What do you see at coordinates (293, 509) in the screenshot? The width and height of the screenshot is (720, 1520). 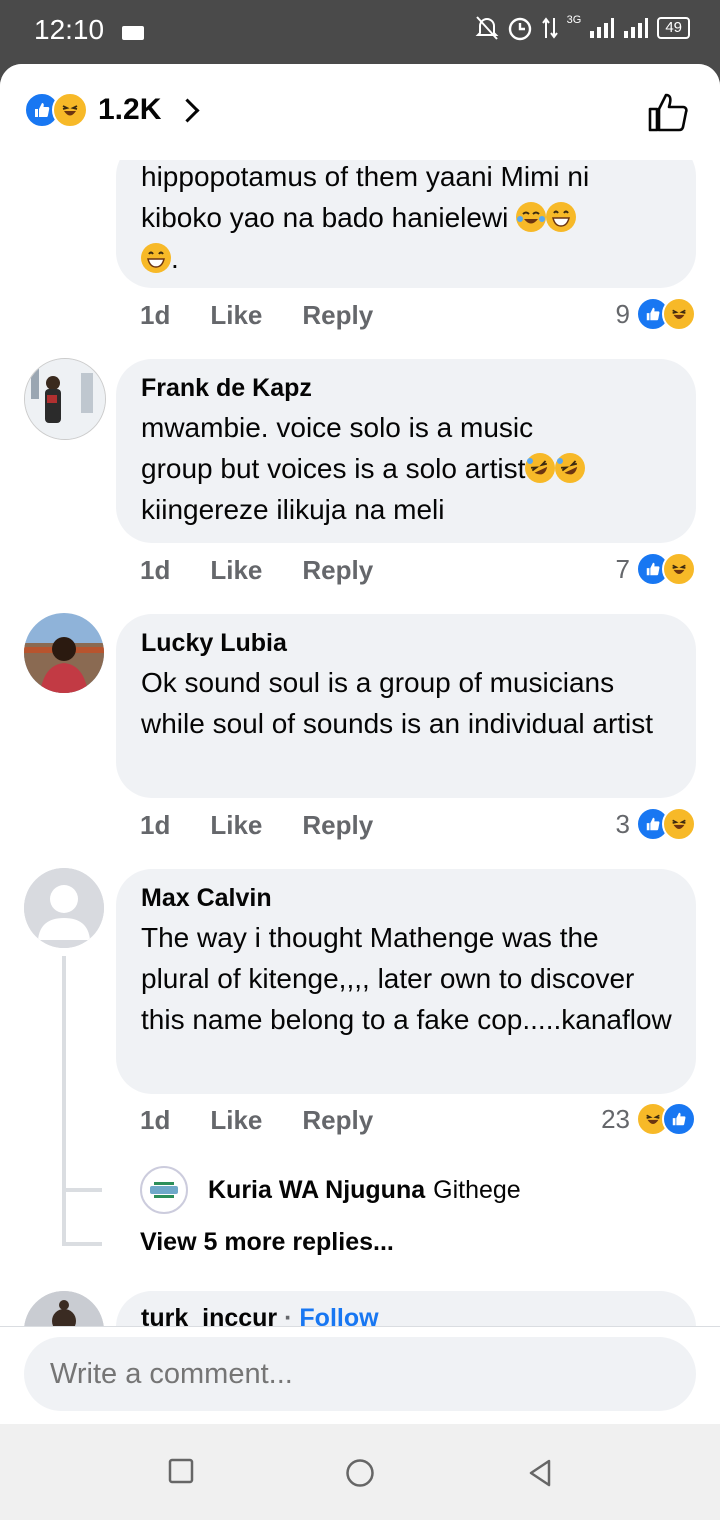 I see `comment-text-line: kiingereze ilikuja na meli` at bounding box center [293, 509].